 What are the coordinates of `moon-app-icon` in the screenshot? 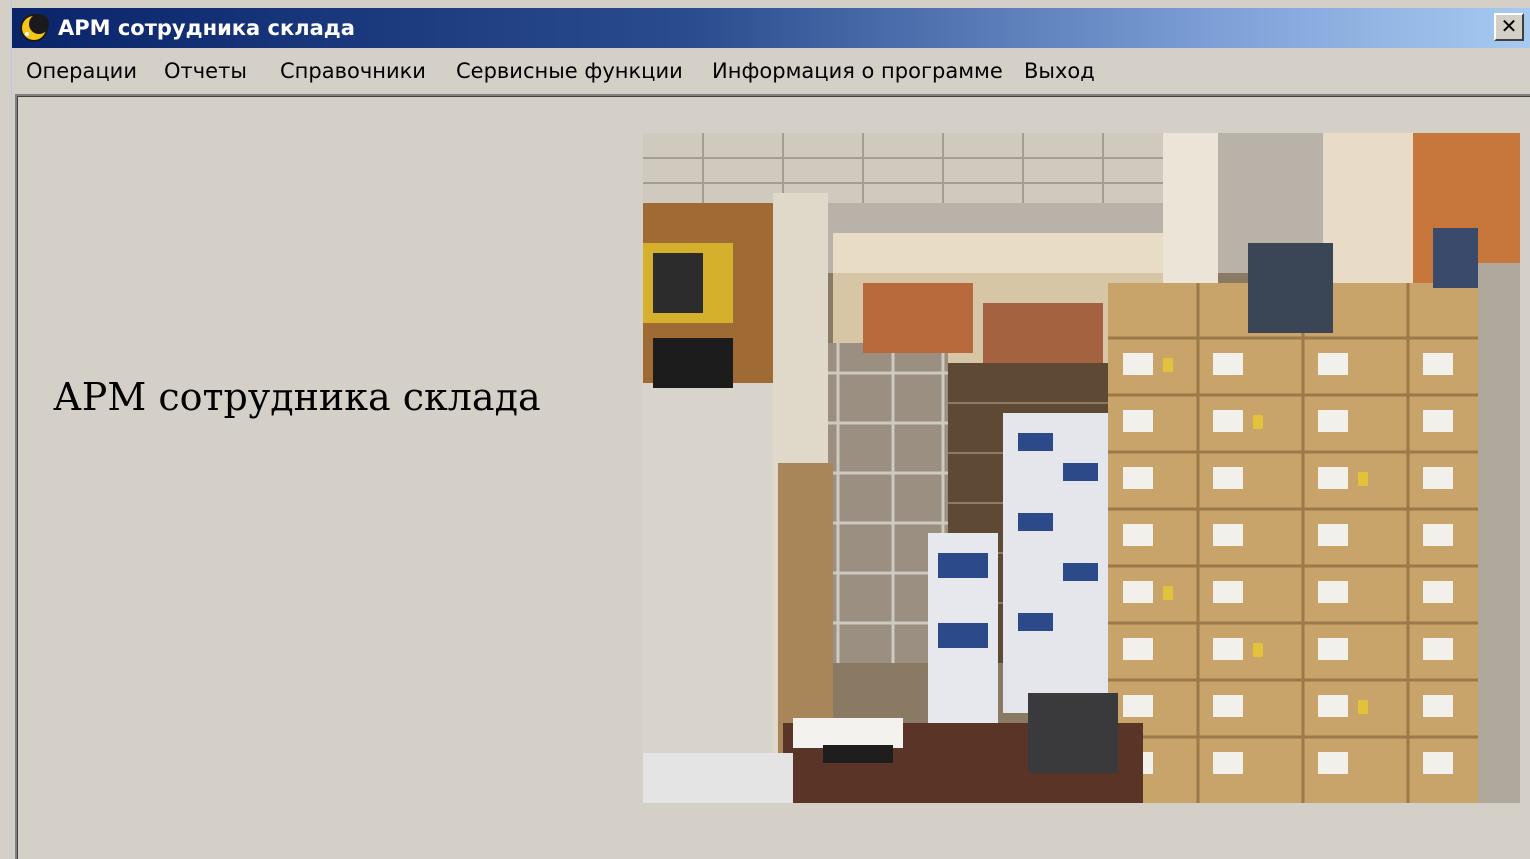 It's located at (34, 28).